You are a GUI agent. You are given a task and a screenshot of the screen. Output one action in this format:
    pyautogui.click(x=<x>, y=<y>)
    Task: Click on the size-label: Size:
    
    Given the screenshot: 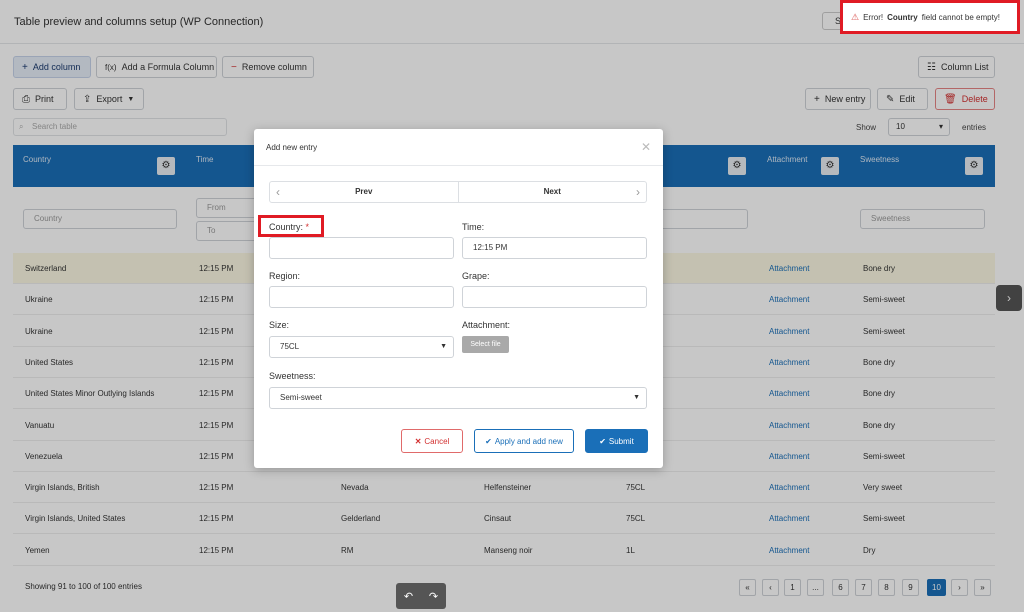 What is the action you would take?
    pyautogui.click(x=279, y=325)
    